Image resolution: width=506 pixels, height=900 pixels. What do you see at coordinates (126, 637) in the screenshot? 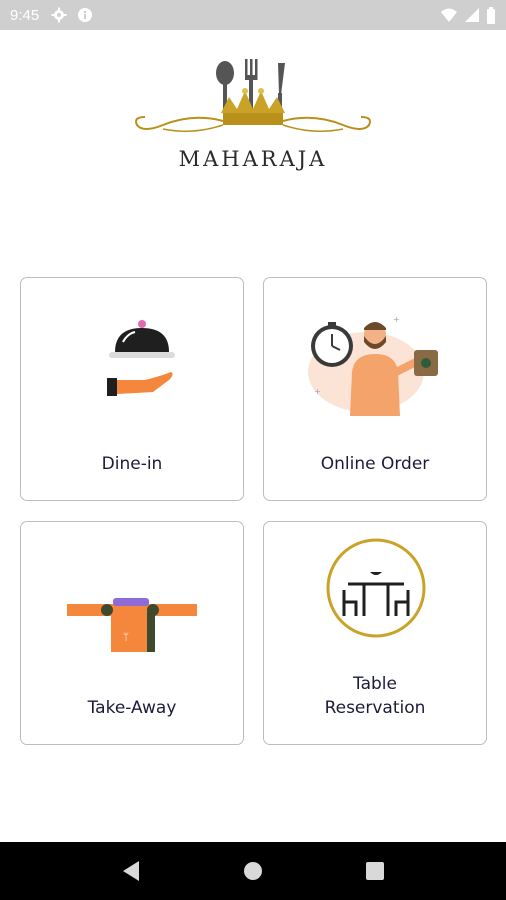
I see `svg-text: ᛘ` at bounding box center [126, 637].